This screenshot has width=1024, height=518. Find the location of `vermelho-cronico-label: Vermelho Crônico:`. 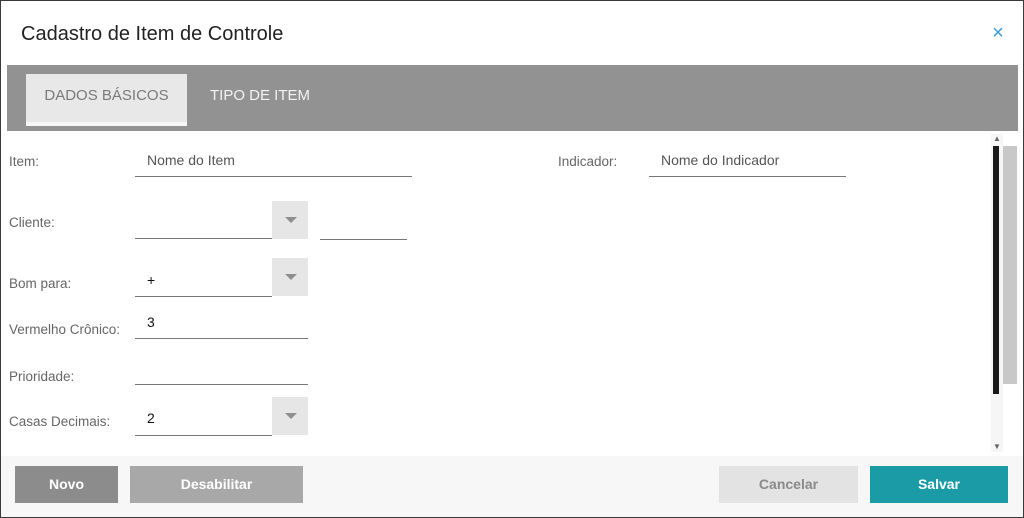

vermelho-cronico-label: Vermelho Crônico: is located at coordinates (65, 329).